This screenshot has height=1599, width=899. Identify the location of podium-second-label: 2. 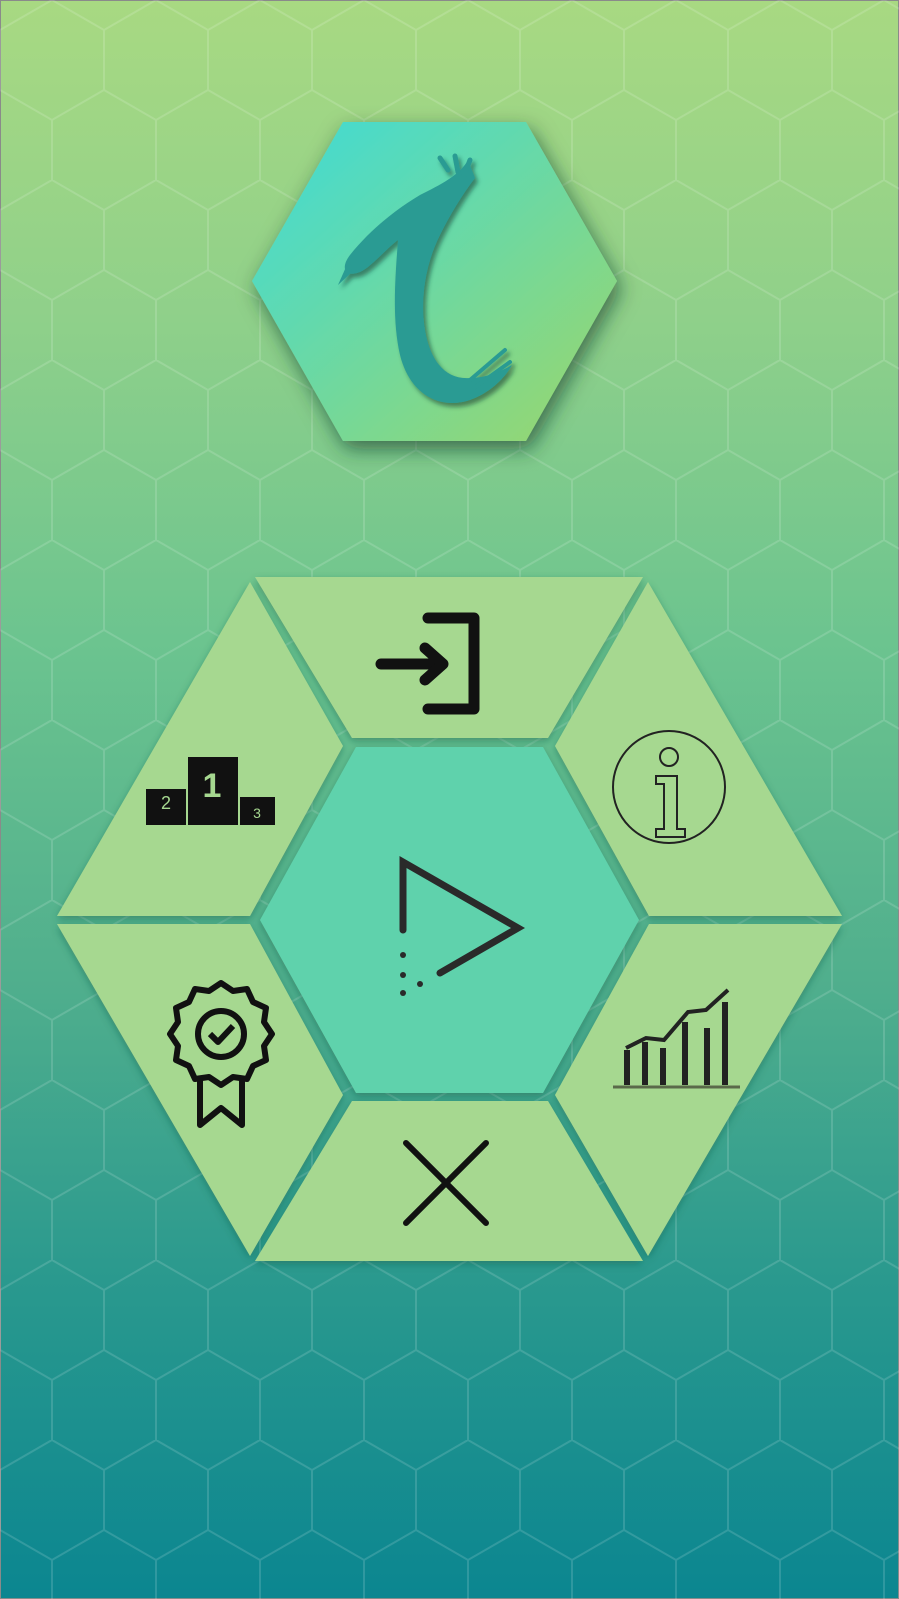
(166, 803).